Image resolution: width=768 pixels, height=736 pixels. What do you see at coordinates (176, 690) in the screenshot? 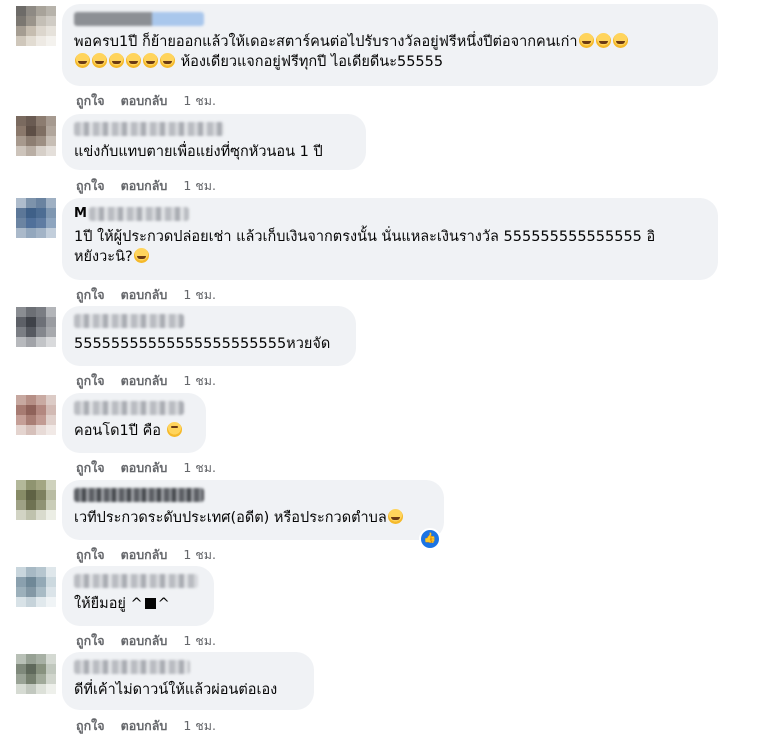
I see `comment-text: ดีที่เค้าไม่ดาวน์ให้แล้วผ่อนต่อเอง` at bounding box center [176, 690].